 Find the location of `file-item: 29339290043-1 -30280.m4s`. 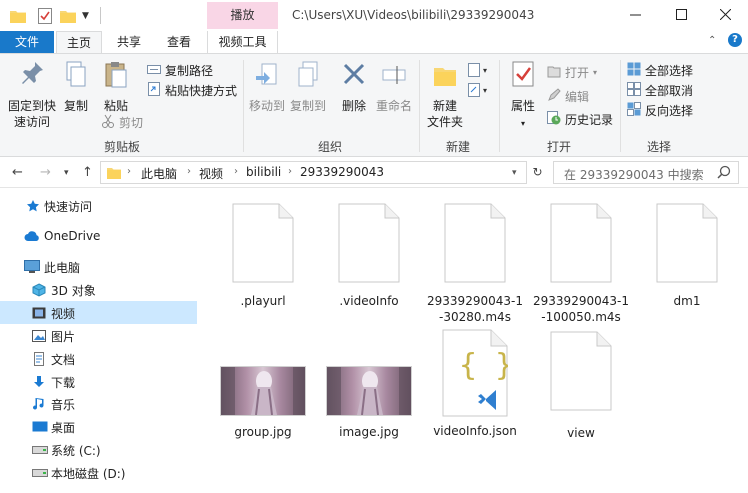

file-item: 29339290043-1 -30280.m4s is located at coordinates (475, 263).